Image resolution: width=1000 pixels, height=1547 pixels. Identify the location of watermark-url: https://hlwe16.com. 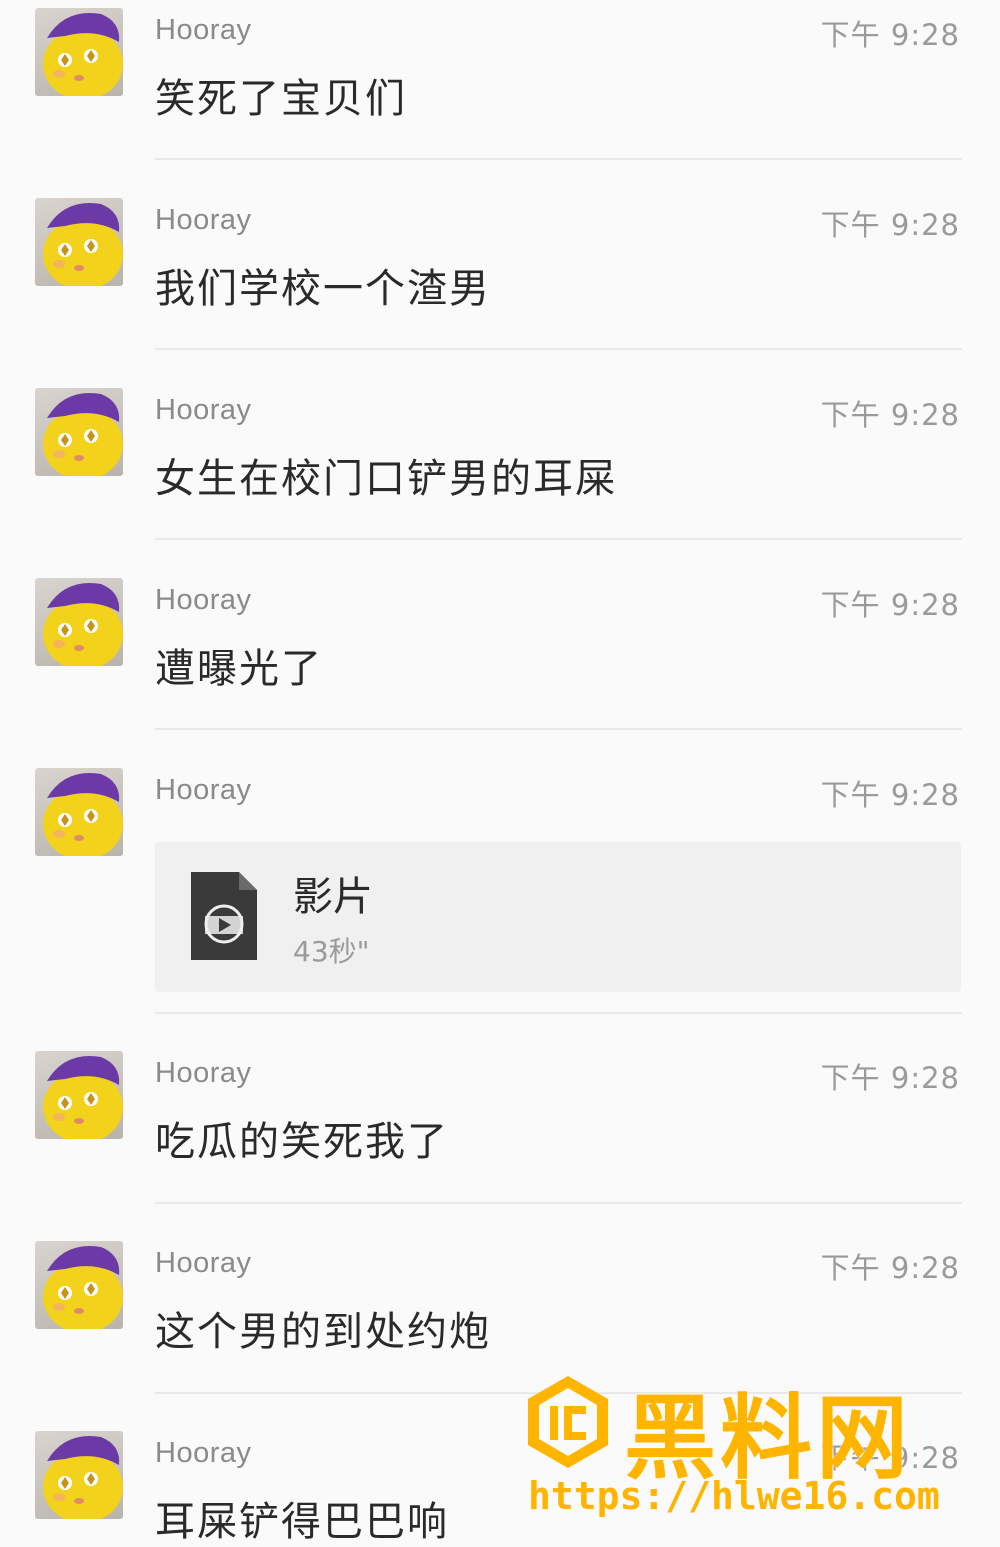
(734, 1496).